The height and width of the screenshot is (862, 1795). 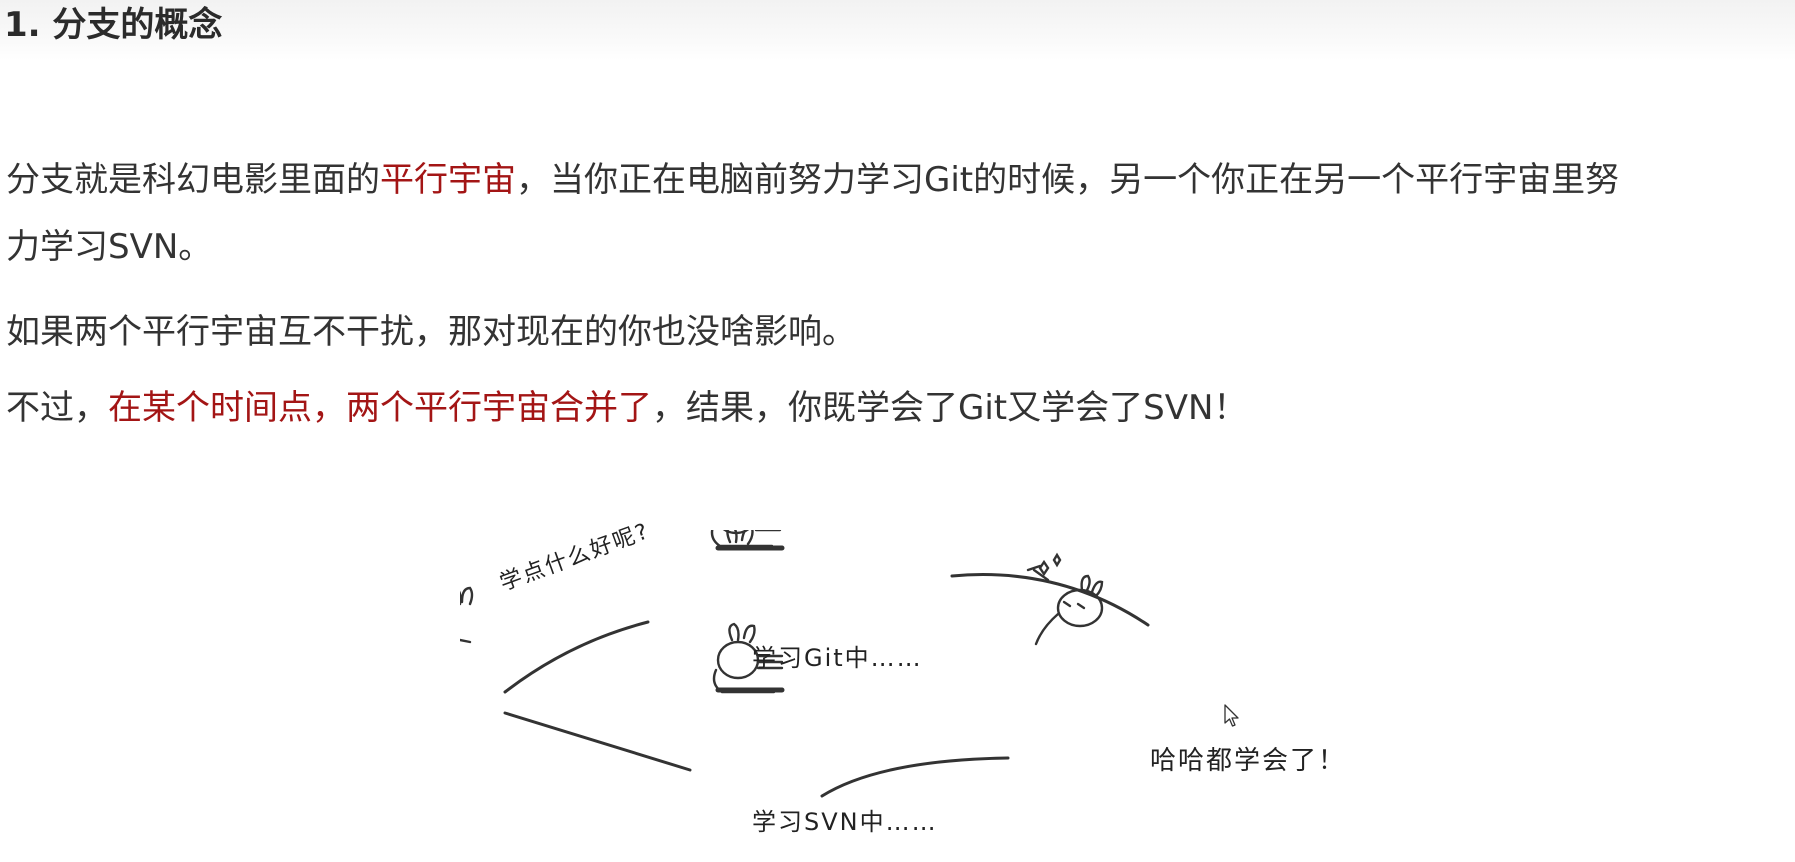 What do you see at coordinates (109, 247) in the screenshot?
I see `paragraph-1-line-2: 力学习SVN。` at bounding box center [109, 247].